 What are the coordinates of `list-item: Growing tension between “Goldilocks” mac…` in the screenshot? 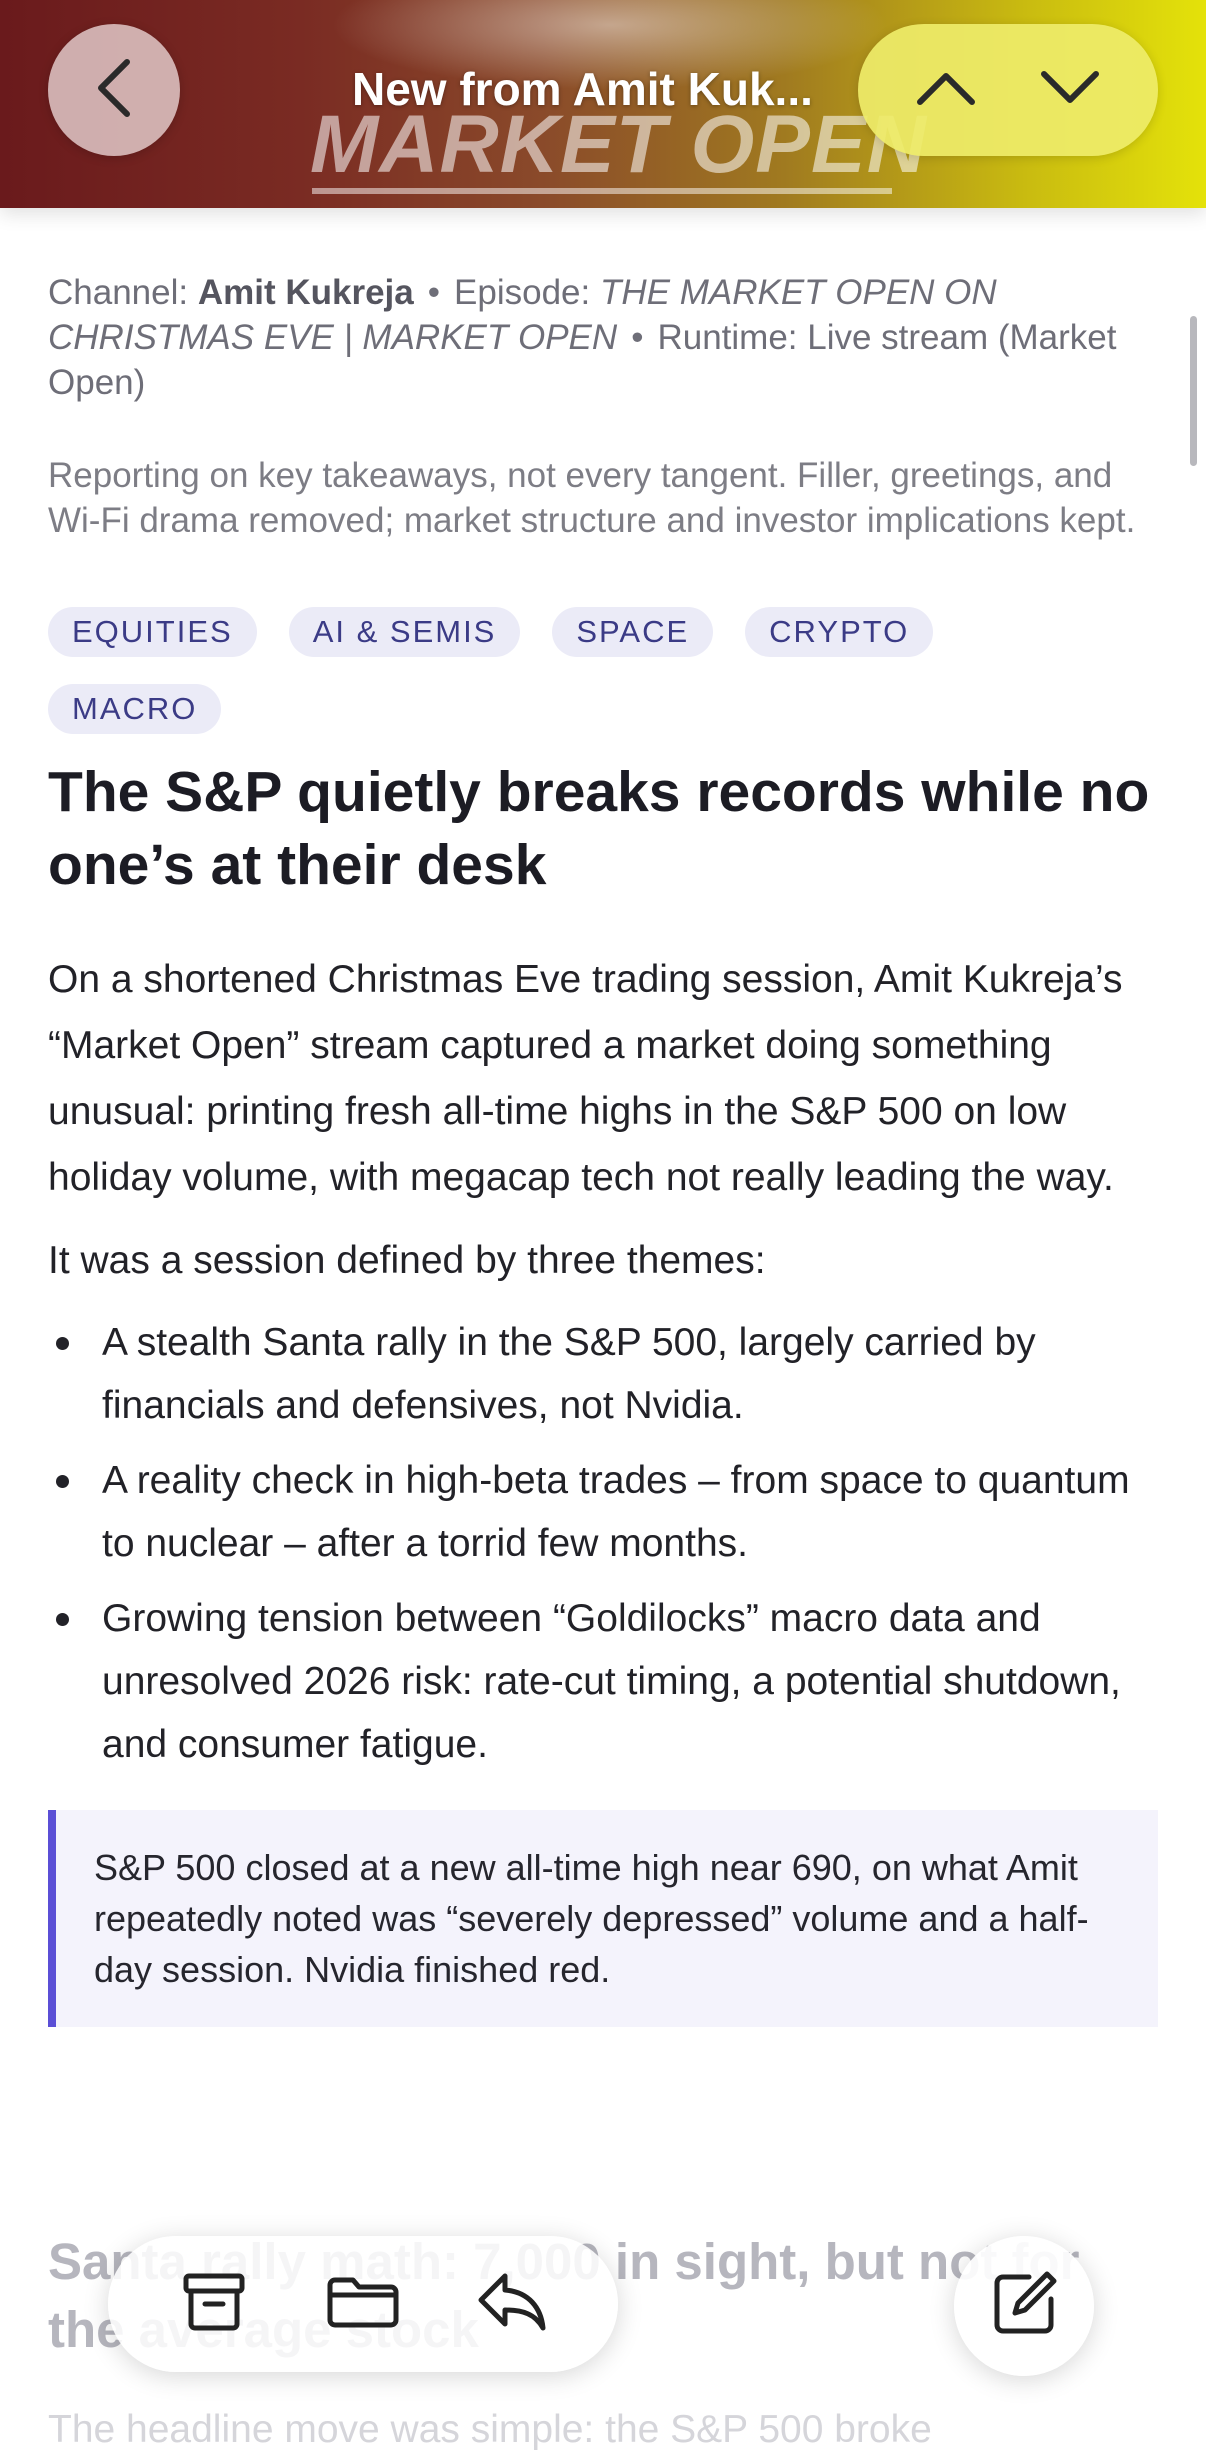 It's located at (603, 1681).